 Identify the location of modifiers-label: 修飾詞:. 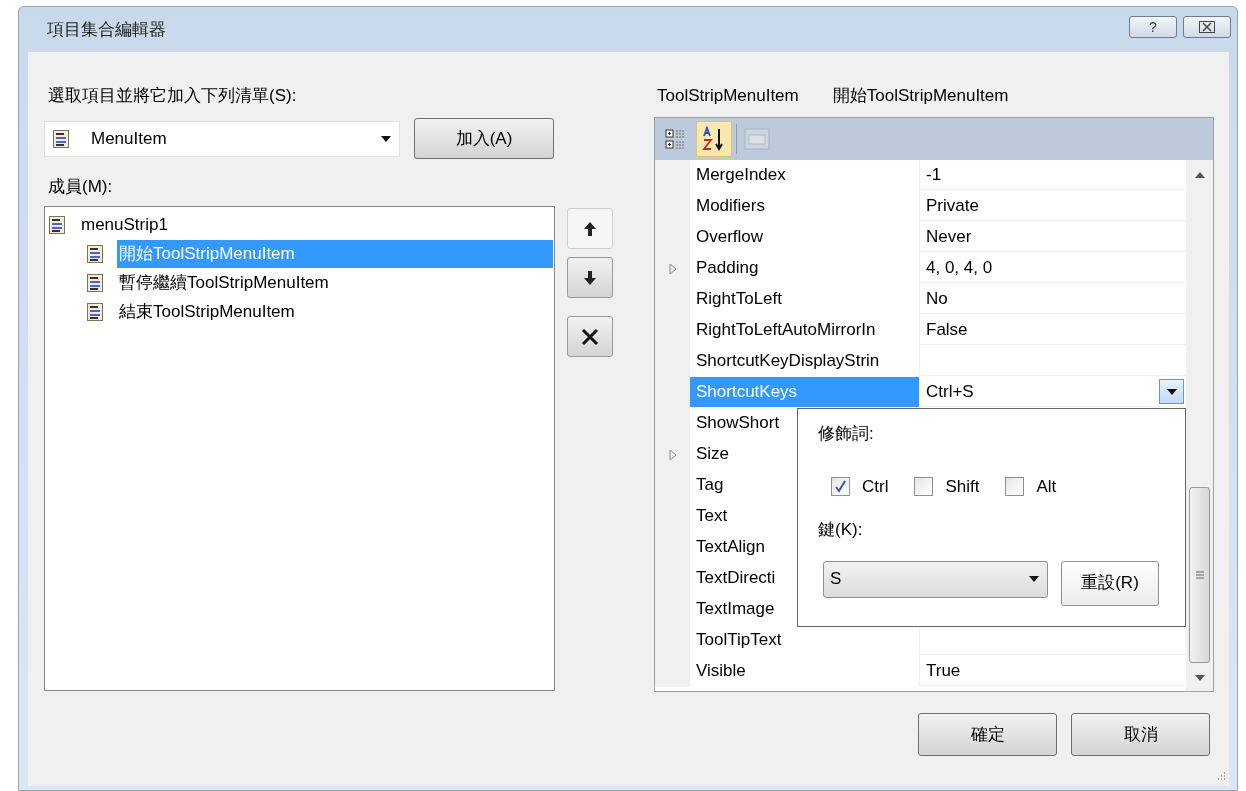
(846, 434).